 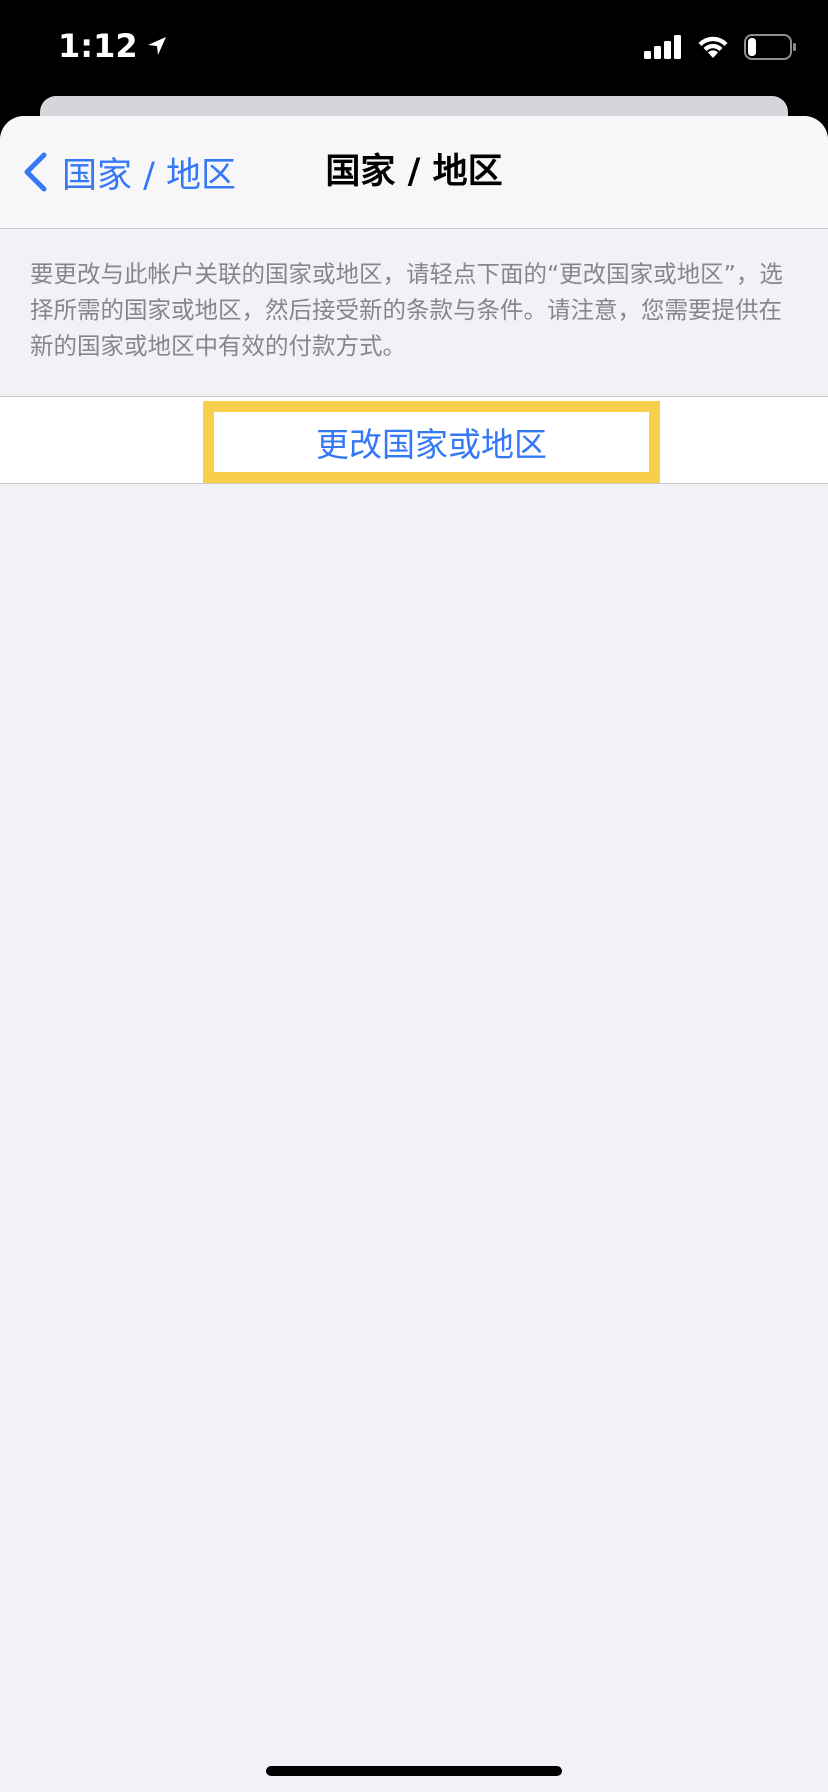 I want to click on time-label: 1:12, so click(x=98, y=46).